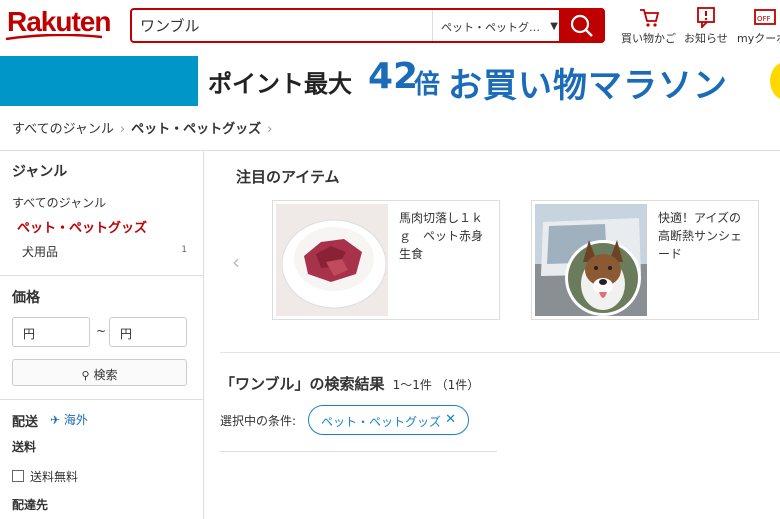 Image resolution: width=780 pixels, height=519 pixels. What do you see at coordinates (281, 25) in the screenshot?
I see `search-input` at bounding box center [281, 25].